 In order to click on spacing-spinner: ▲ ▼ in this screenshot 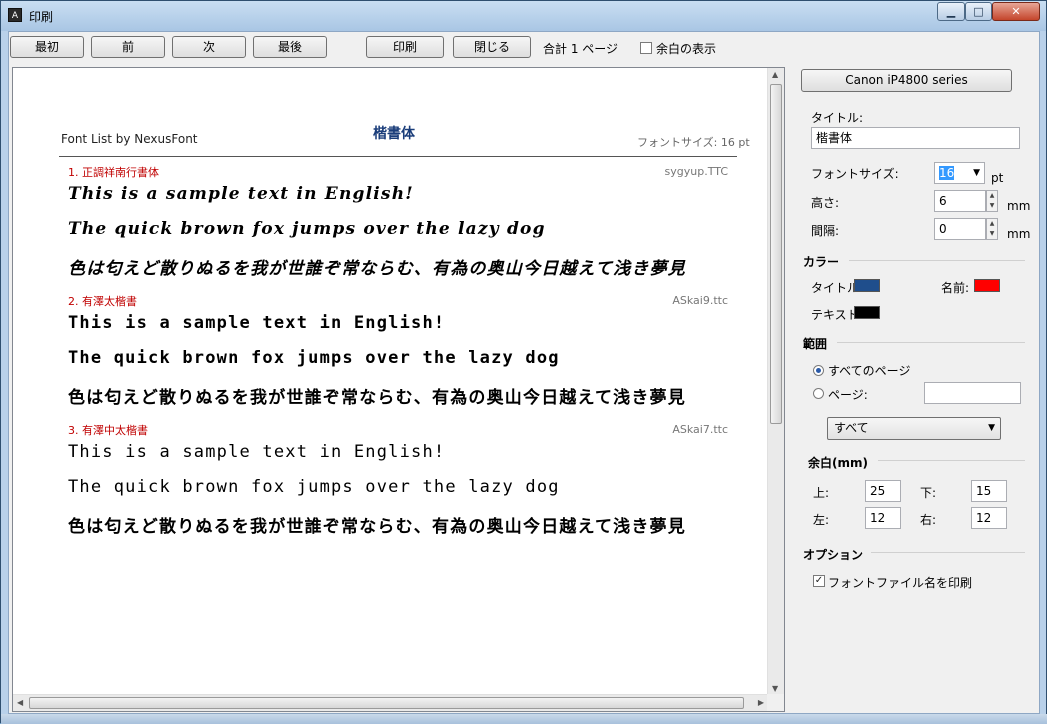, I will do `click(992, 229)`.